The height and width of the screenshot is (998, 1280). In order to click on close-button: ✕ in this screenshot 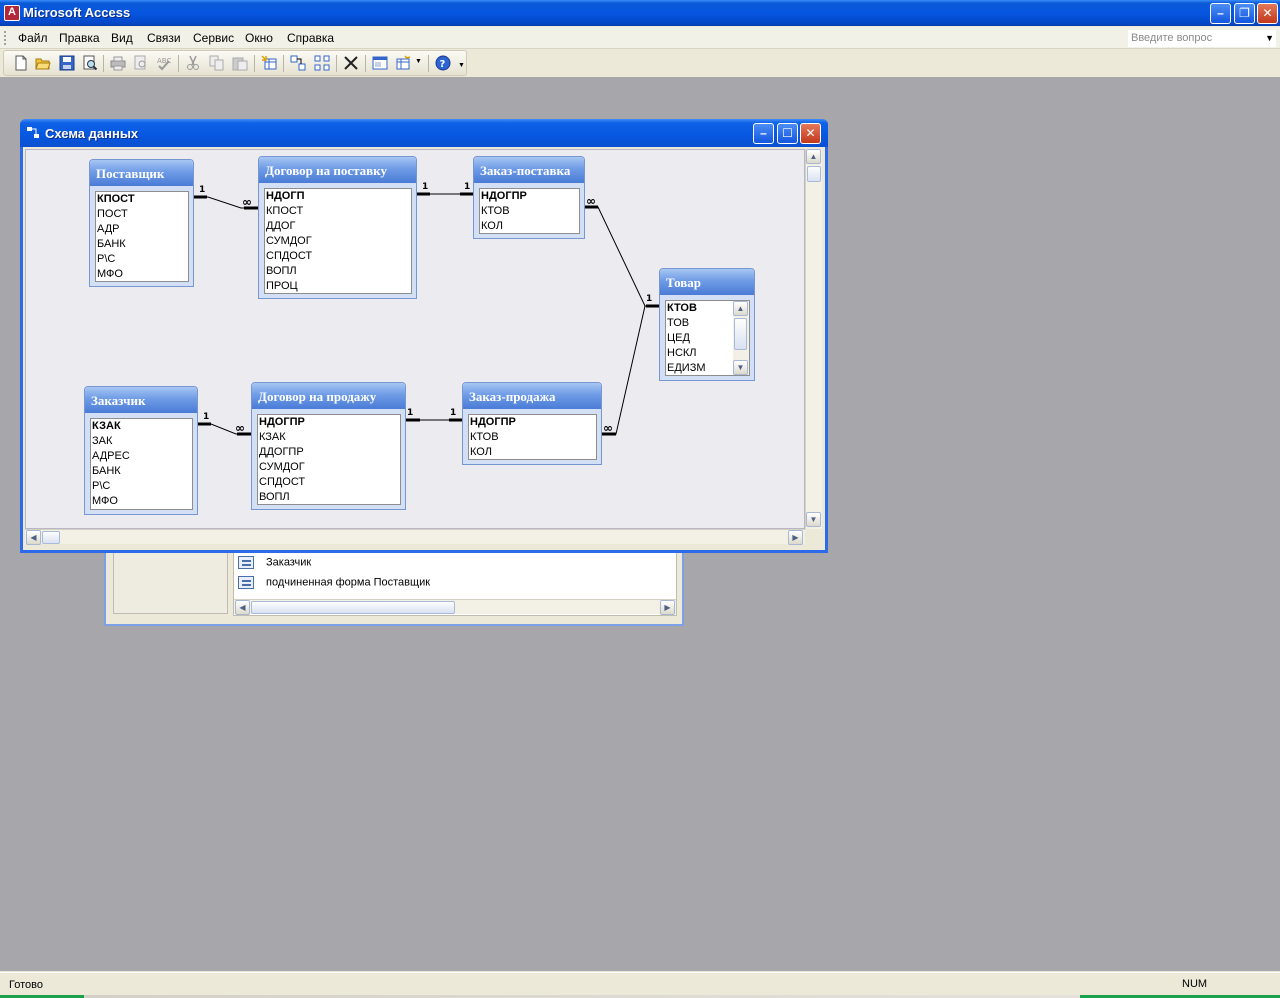, I will do `click(1267, 13)`.